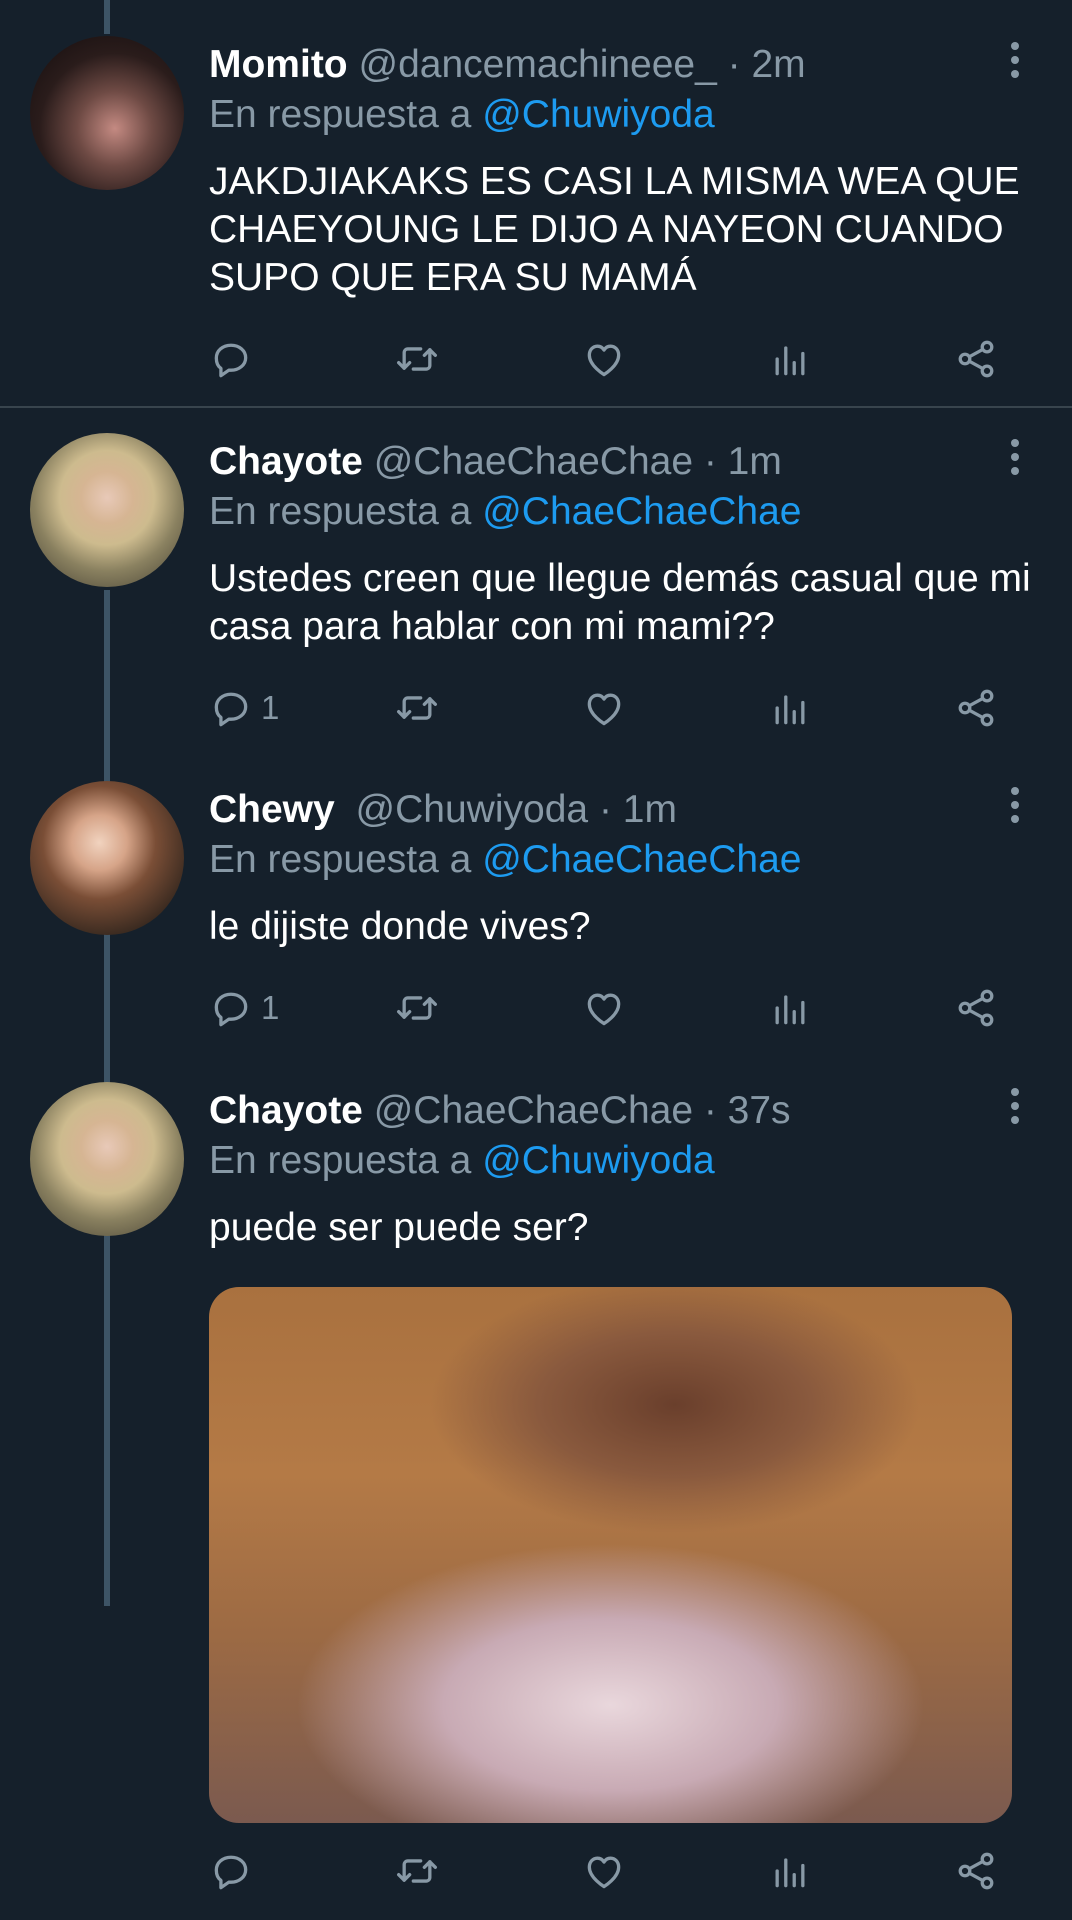  I want to click on tweet-header: Chewy @Chuwiyoda · 1m, so click(443, 810).